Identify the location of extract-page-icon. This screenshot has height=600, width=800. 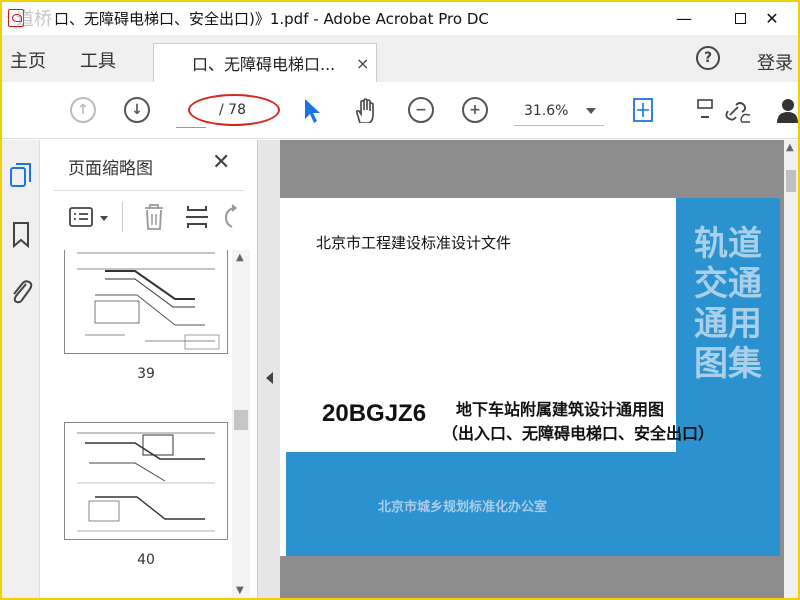
(198, 217).